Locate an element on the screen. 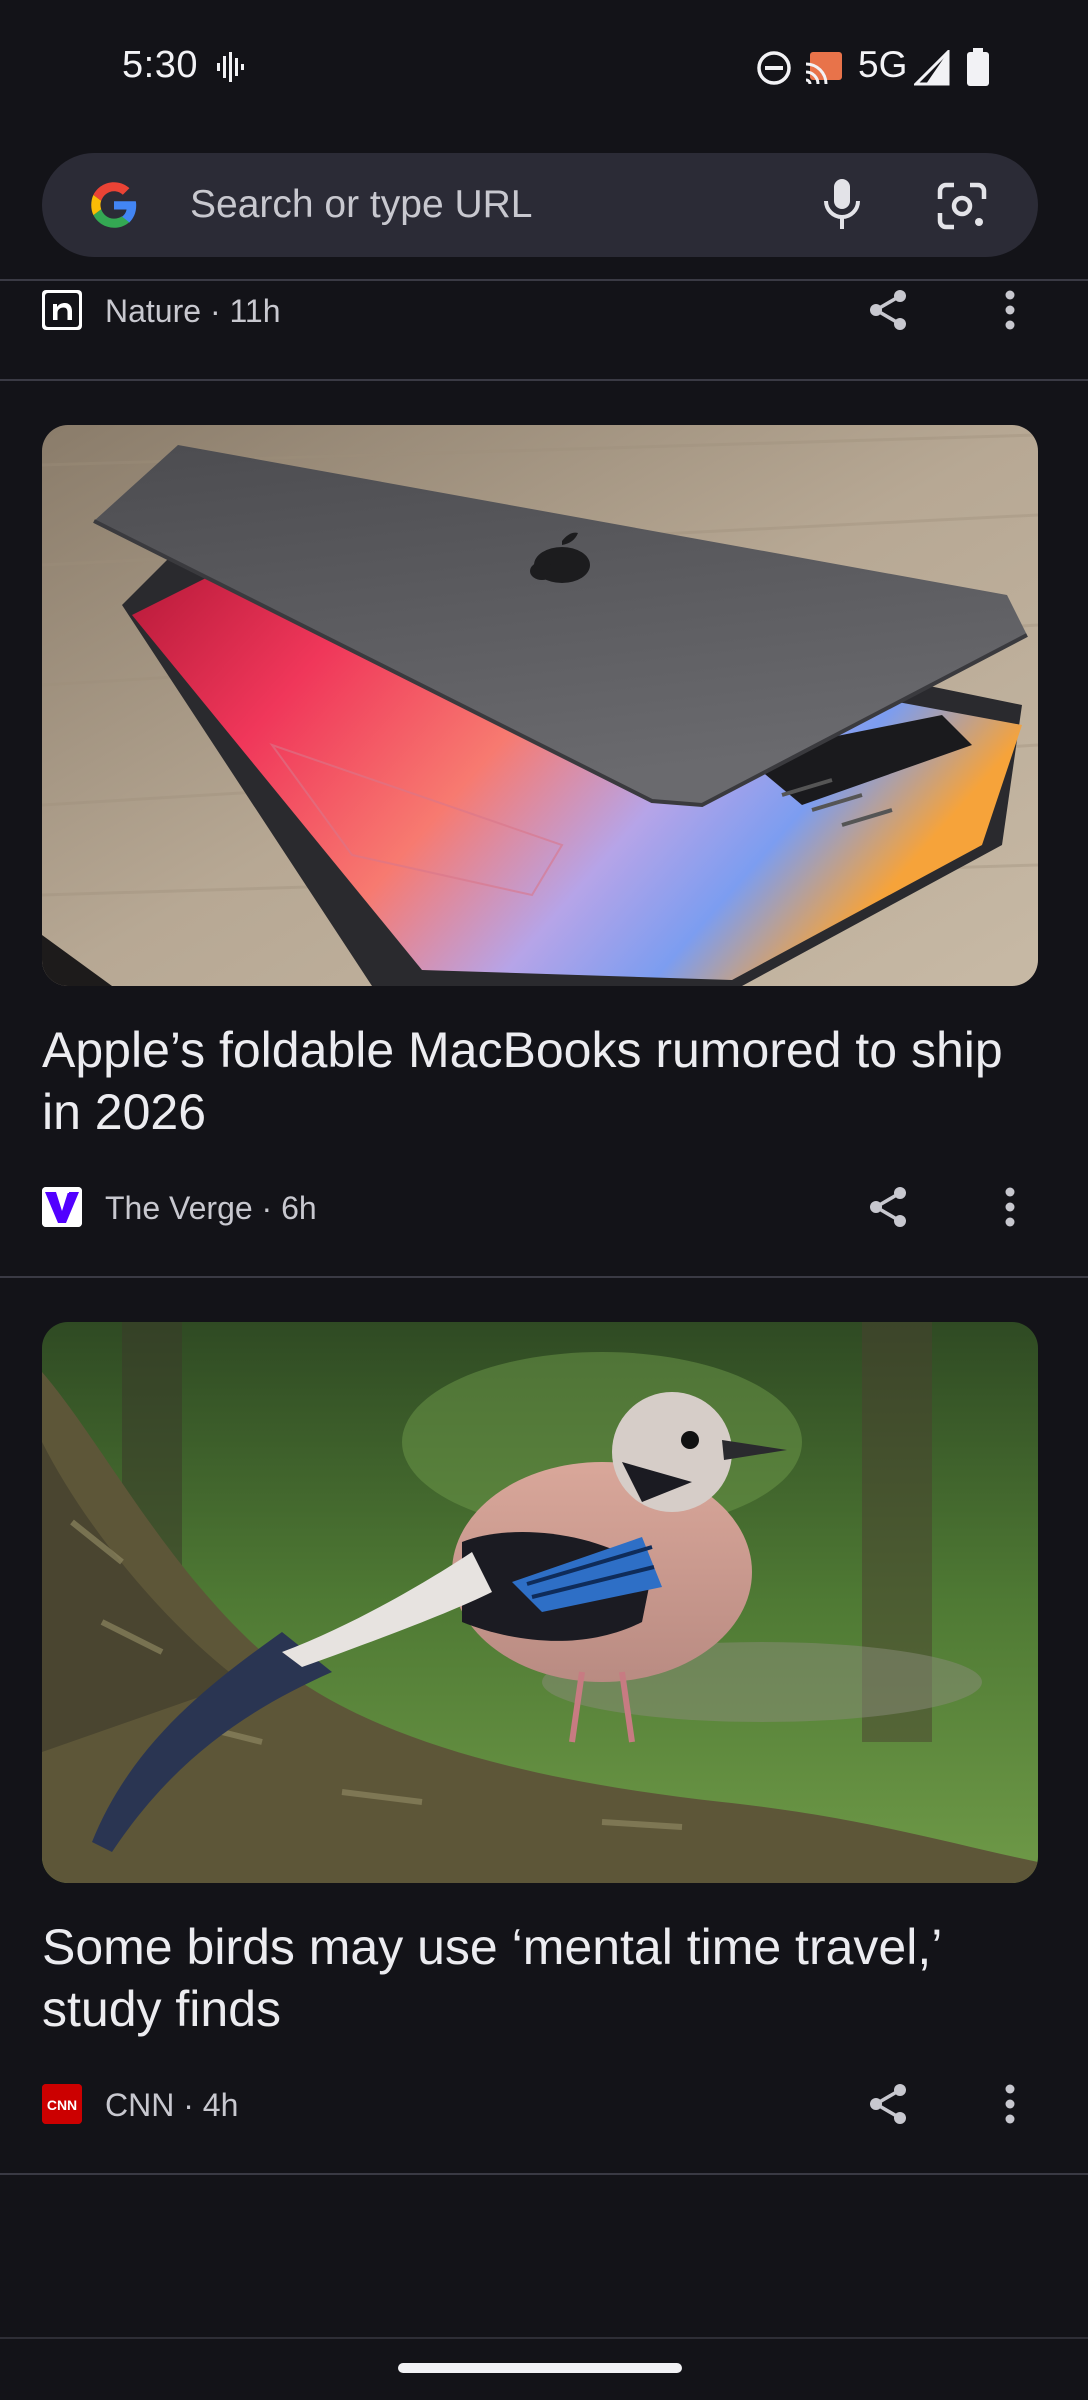 The width and height of the screenshot is (1088, 2400). article-meta-nature: Nature · 11h is located at coordinates (544, 310).